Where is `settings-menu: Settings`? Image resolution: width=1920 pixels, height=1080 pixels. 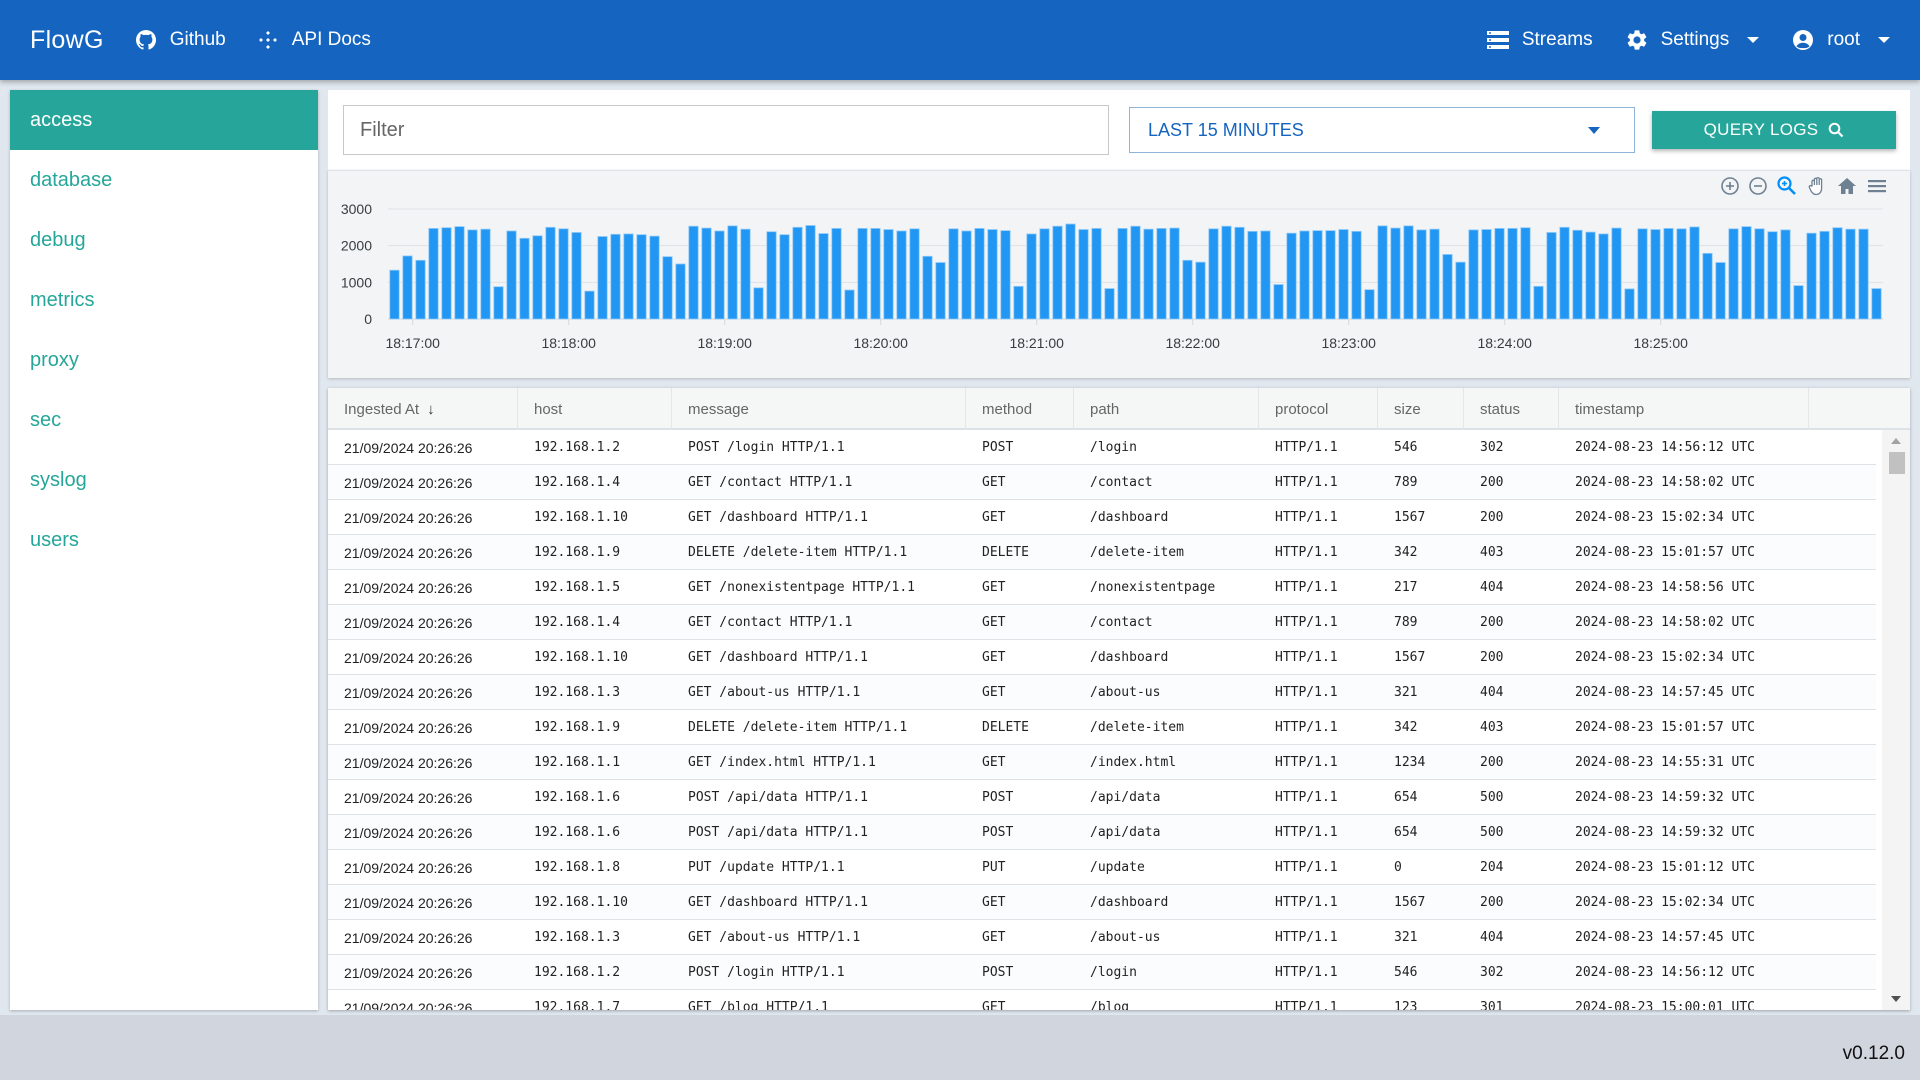 settings-menu: Settings is located at coordinates (1692, 40).